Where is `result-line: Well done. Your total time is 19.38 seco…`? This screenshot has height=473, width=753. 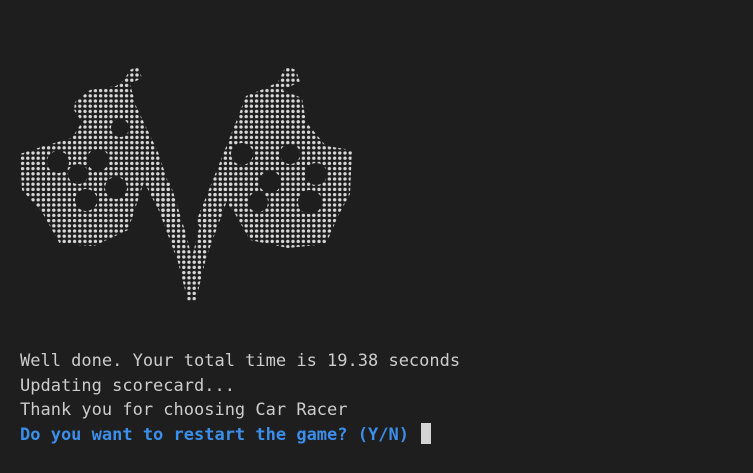 result-line: Well done. Your total time is 19.38 seco… is located at coordinates (240, 361).